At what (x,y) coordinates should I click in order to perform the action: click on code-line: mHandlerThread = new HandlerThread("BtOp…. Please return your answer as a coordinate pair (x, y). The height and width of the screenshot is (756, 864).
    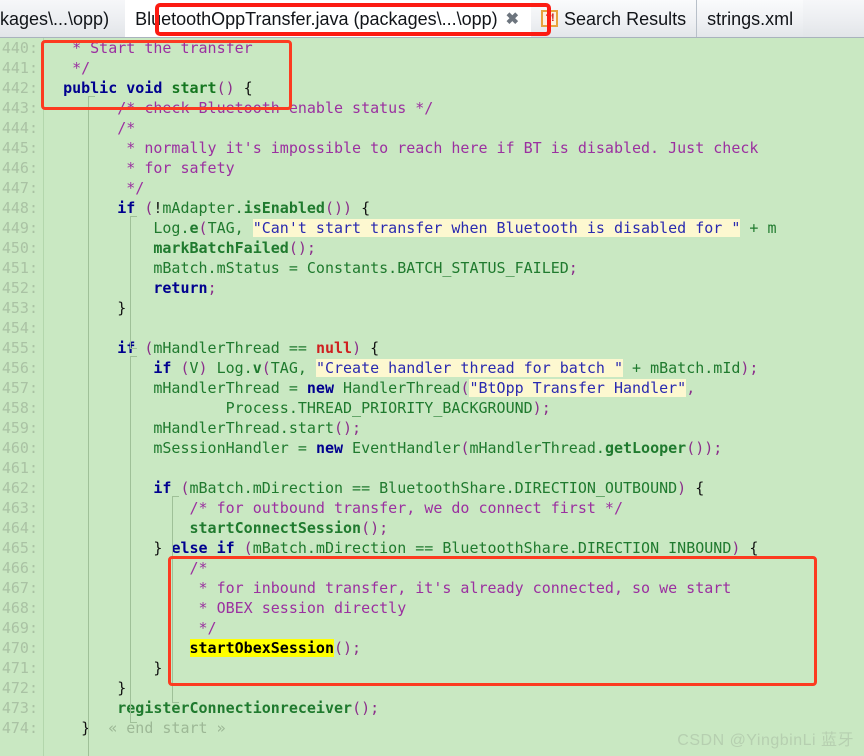
    Looking at the image, I should click on (370, 388).